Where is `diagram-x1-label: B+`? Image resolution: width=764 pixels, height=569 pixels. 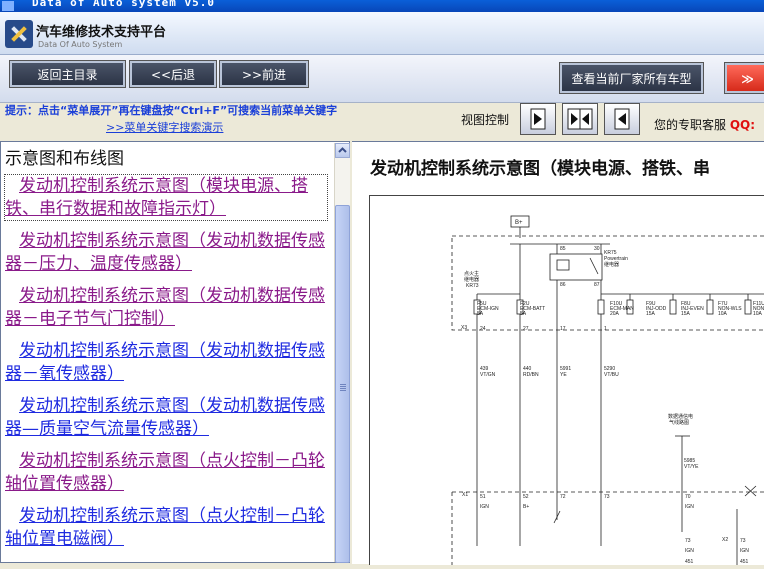
diagram-x1-label: B+ is located at coordinates (526, 507).